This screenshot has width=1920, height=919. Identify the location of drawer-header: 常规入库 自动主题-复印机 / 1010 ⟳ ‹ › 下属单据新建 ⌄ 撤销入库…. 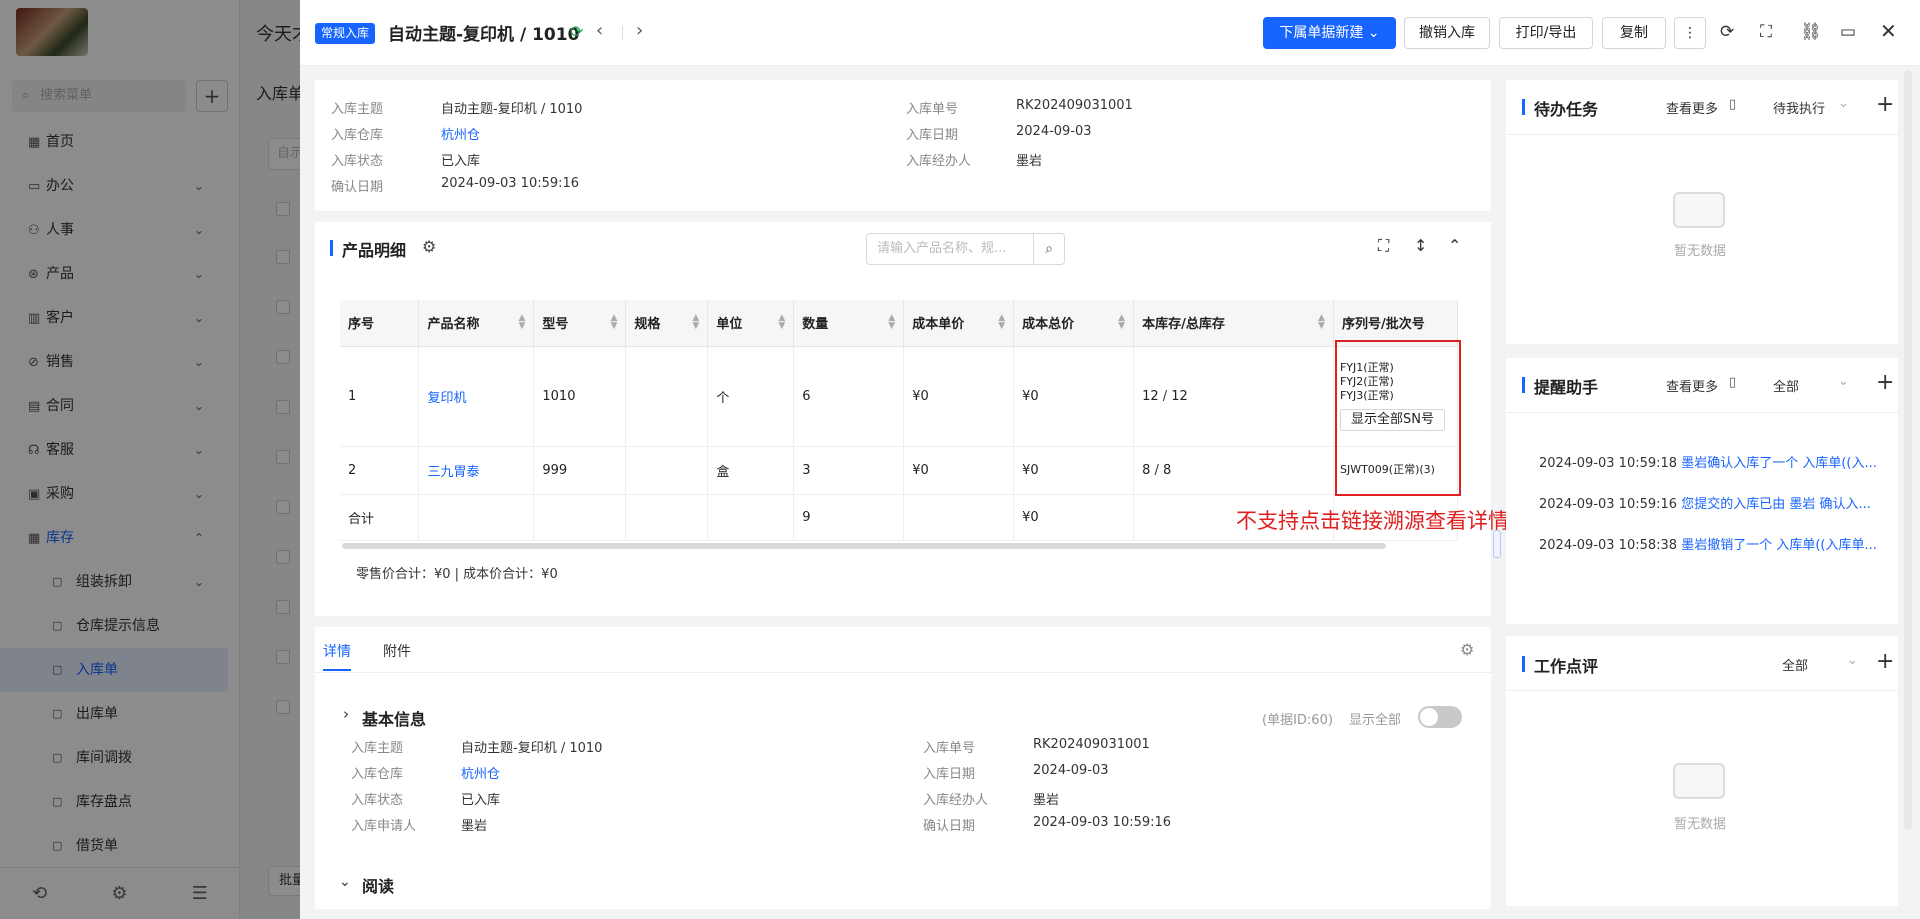
(1110, 33).